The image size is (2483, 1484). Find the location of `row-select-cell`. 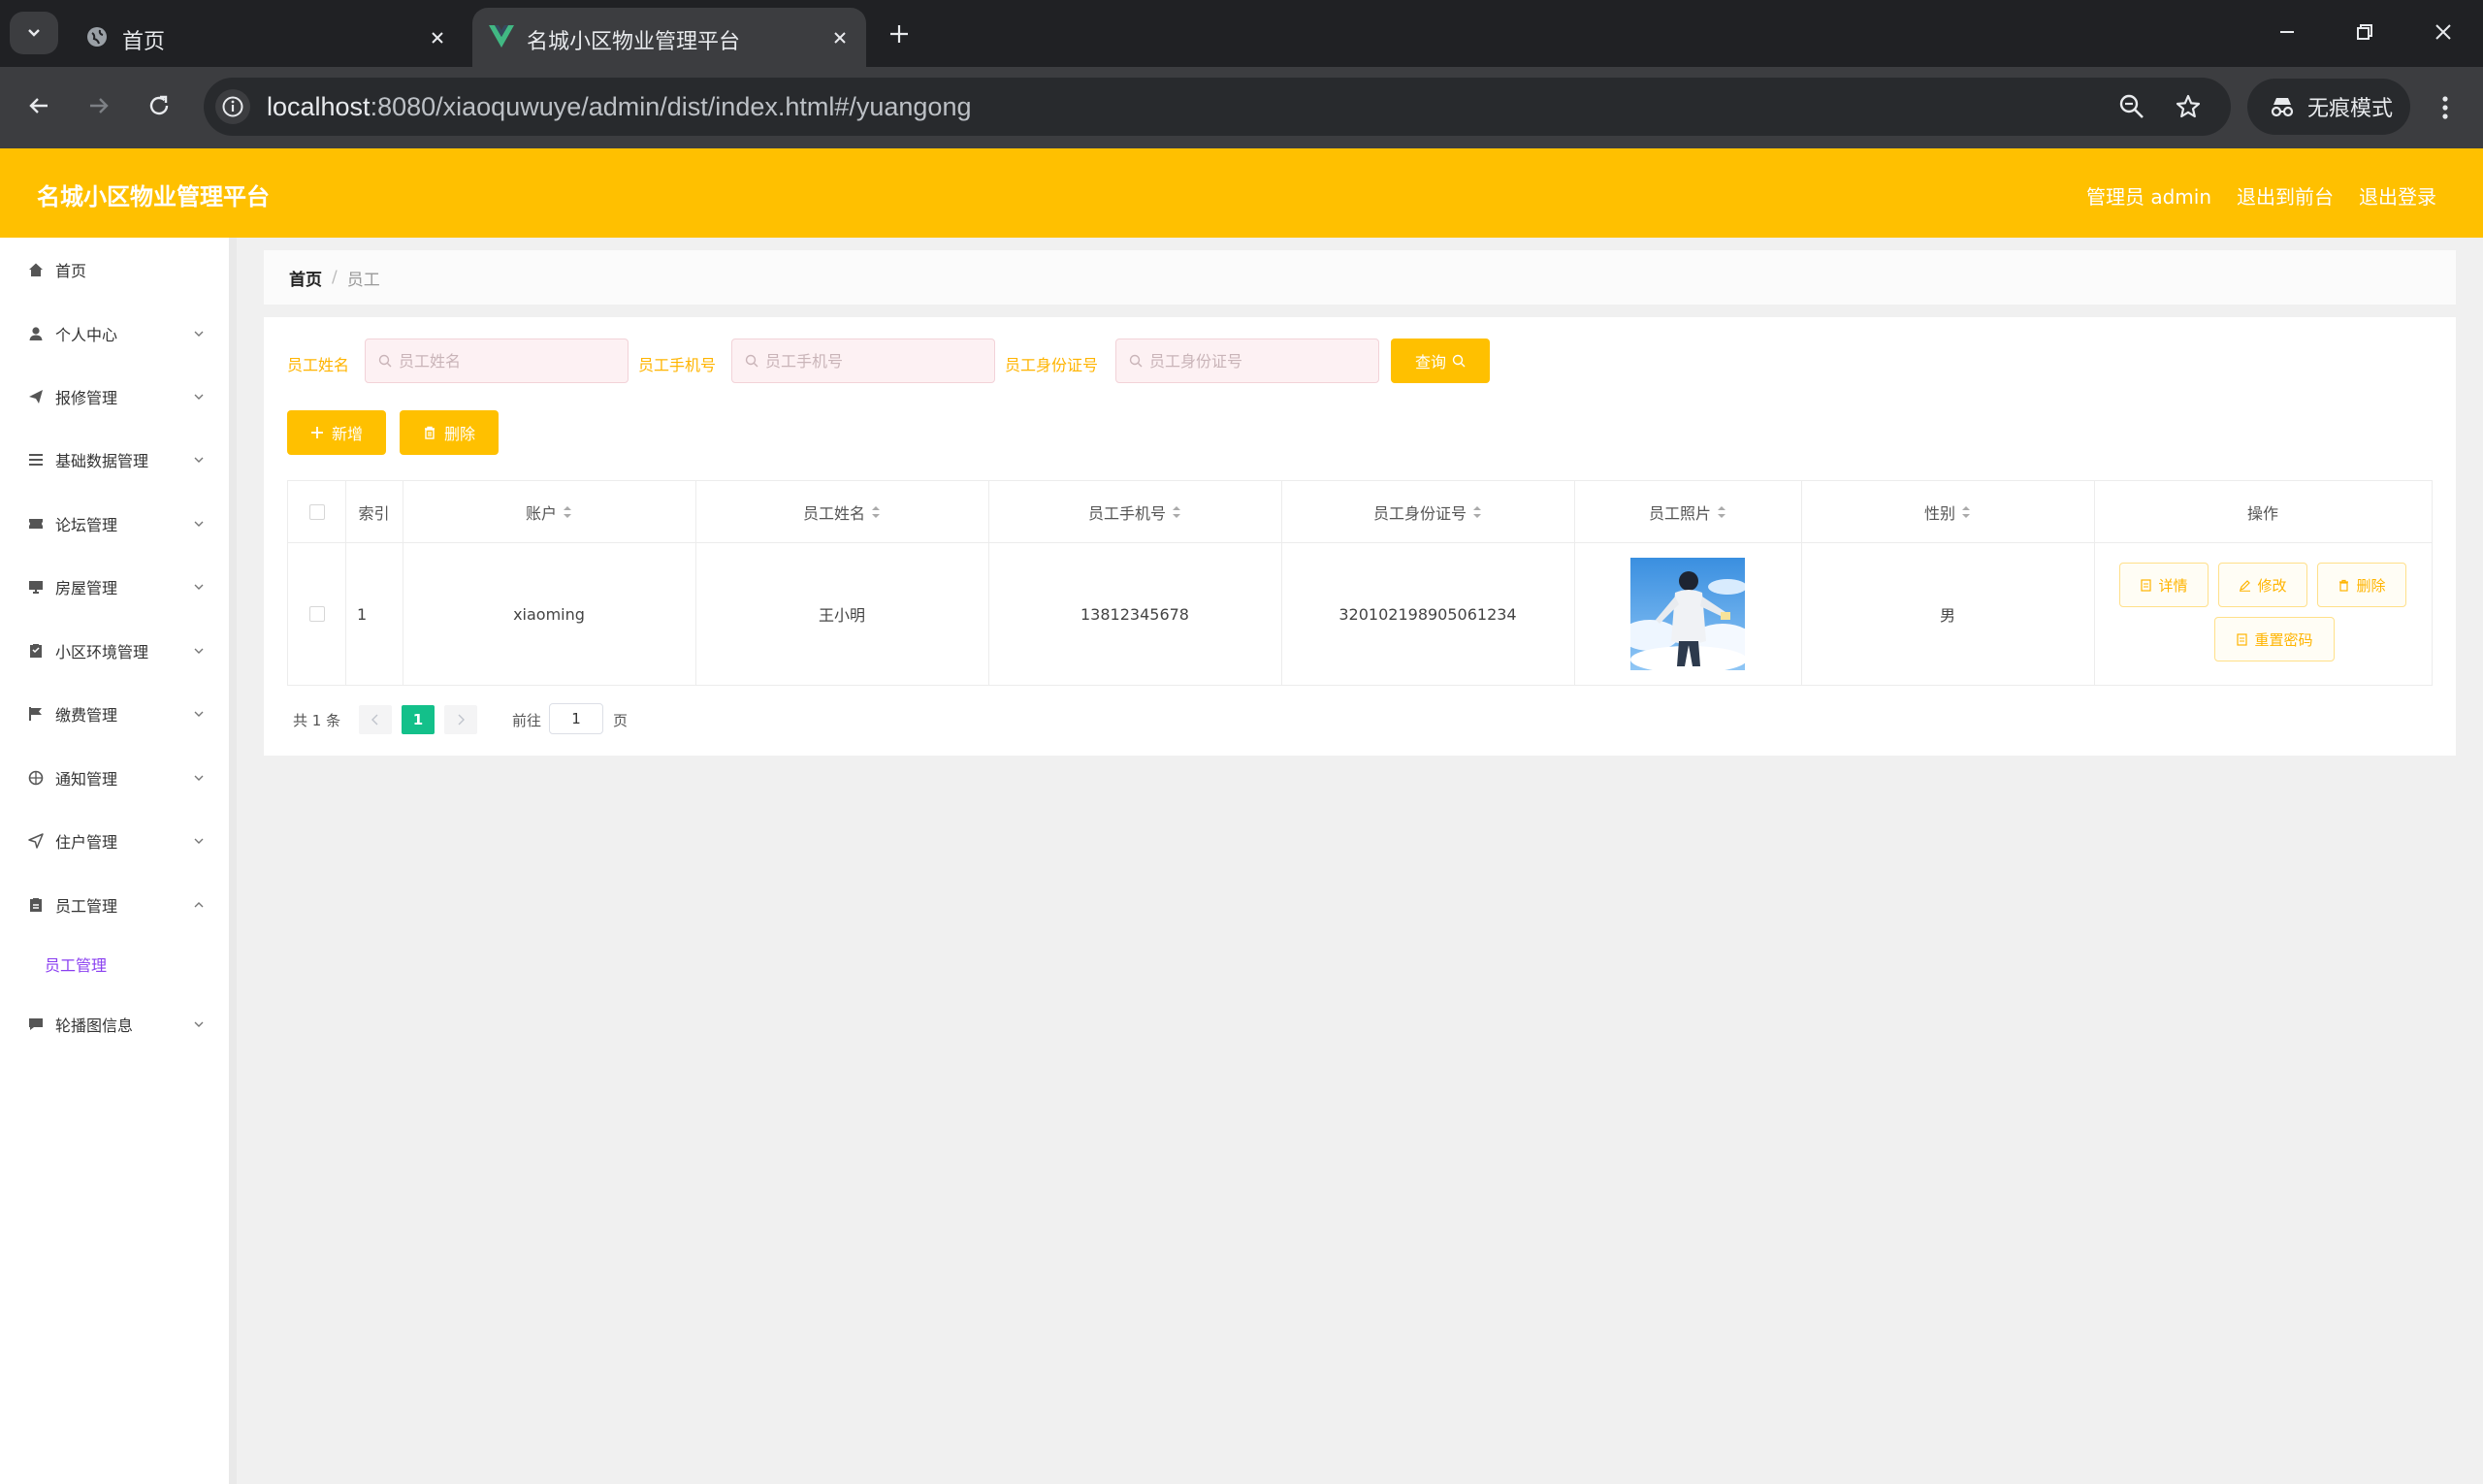

row-select-cell is located at coordinates (317, 614).